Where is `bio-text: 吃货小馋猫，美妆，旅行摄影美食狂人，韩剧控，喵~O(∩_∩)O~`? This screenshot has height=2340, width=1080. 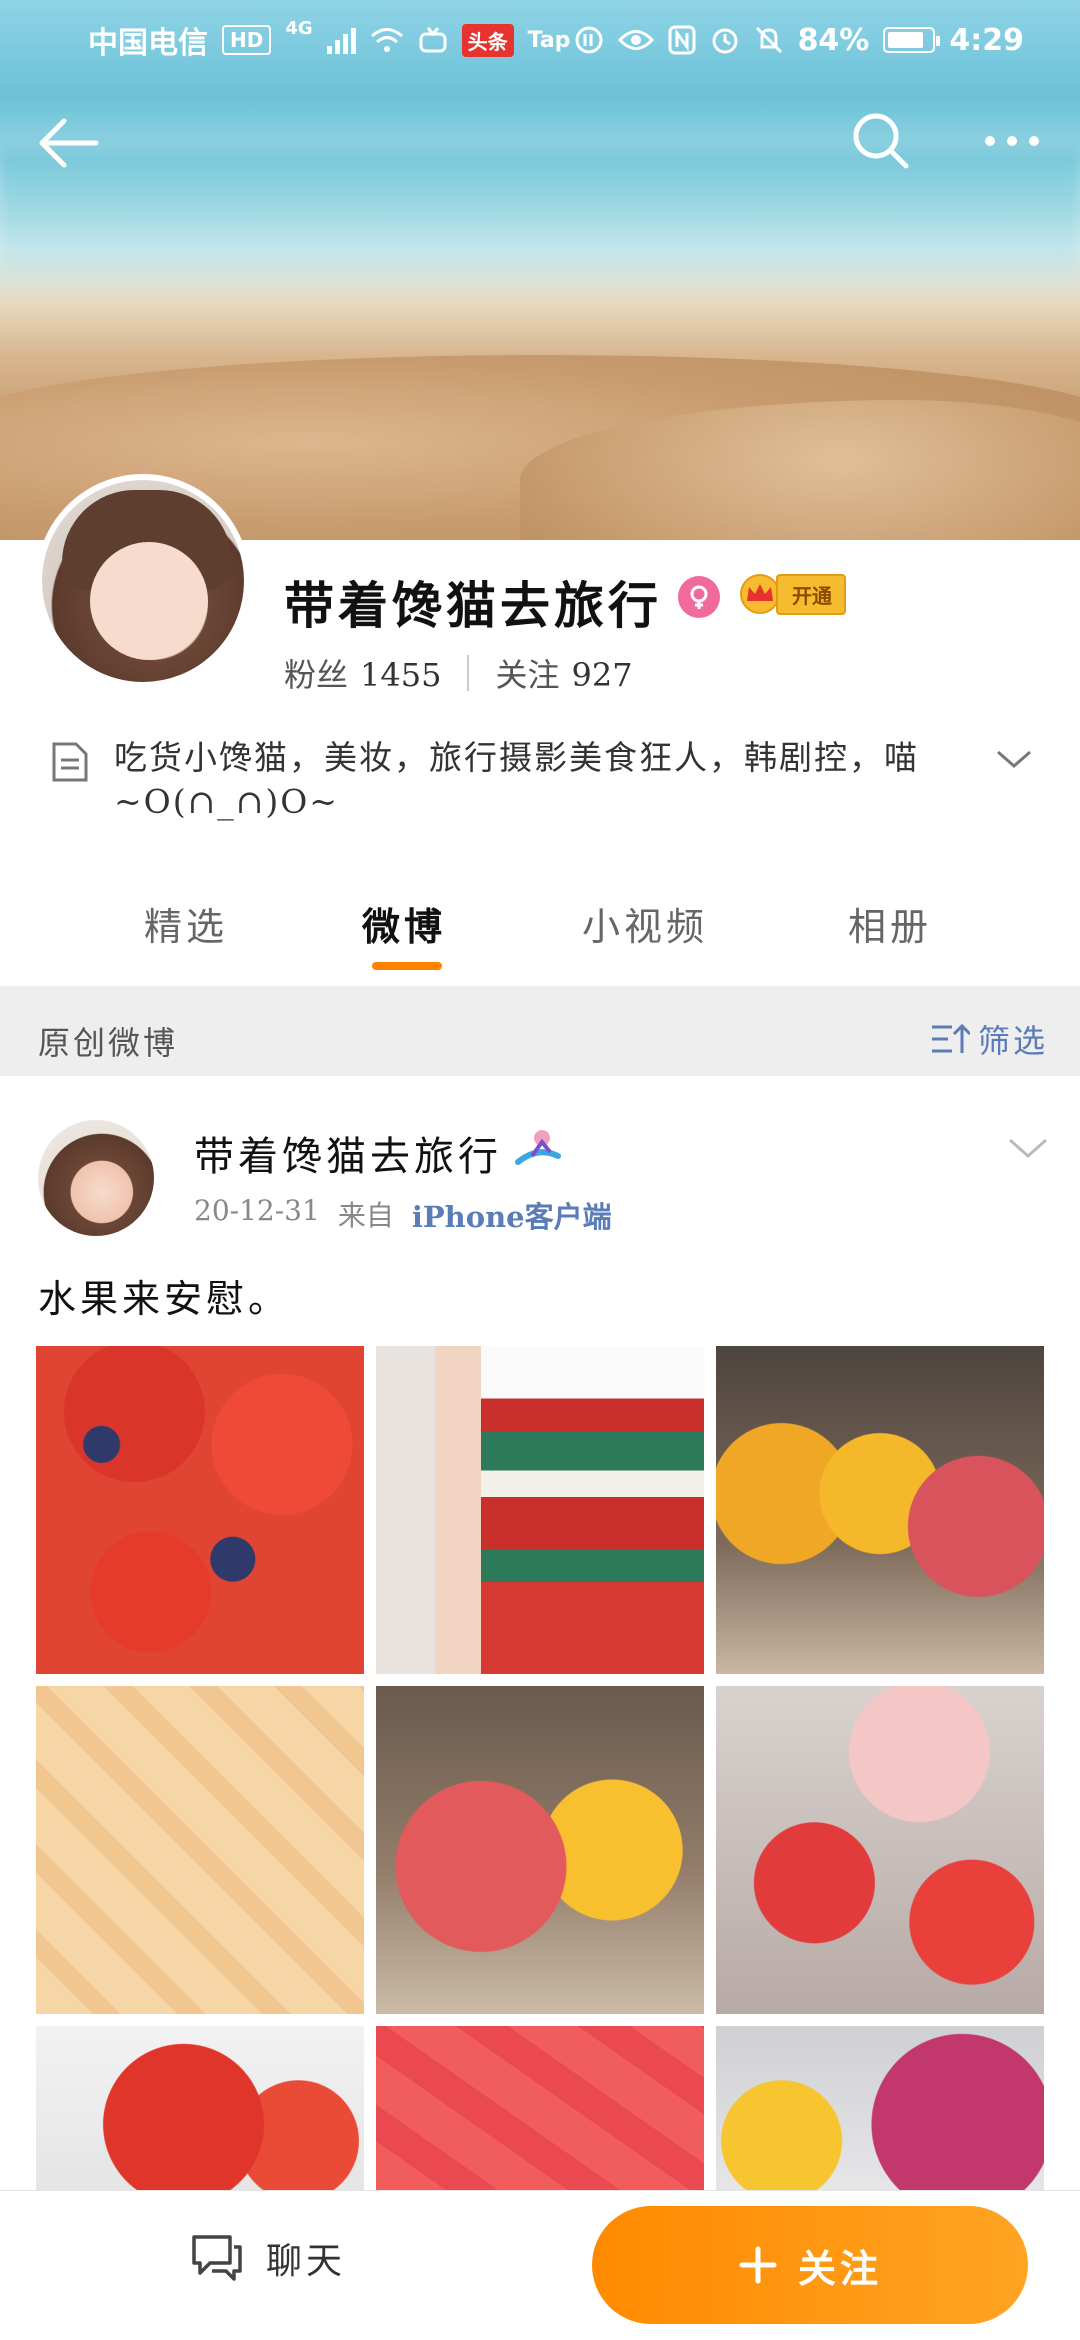
bio-text: 吃货小馋猫，美妆，旅行摄影美食狂人，韩剧控，喵~O(∩_∩)O~ is located at coordinates (516, 779).